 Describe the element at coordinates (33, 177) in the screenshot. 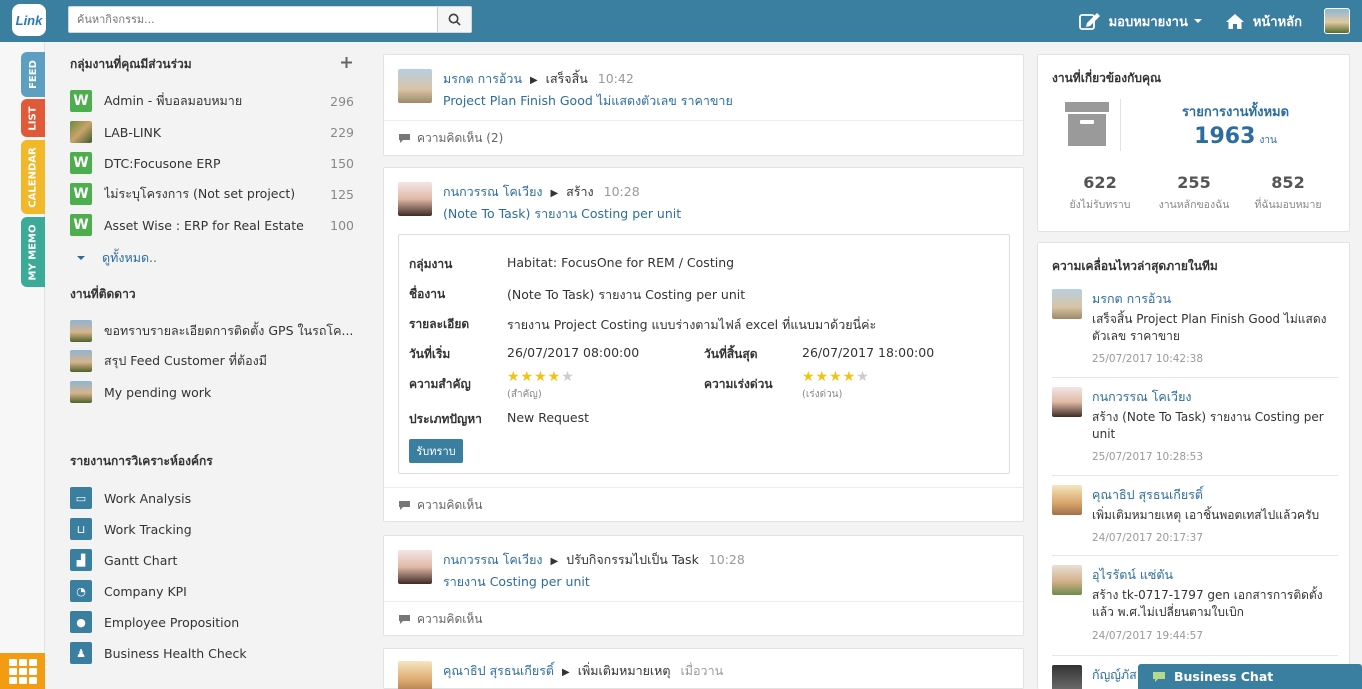

I see `tab-calendar: CALENDAR` at that location.